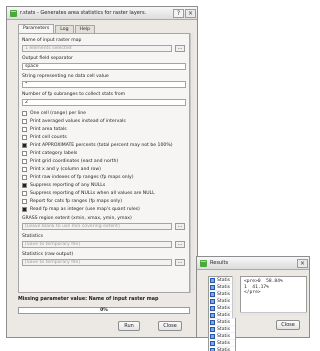 The image size is (320, 351). I want to click on results-text-scrollbar, so click(273, 314).